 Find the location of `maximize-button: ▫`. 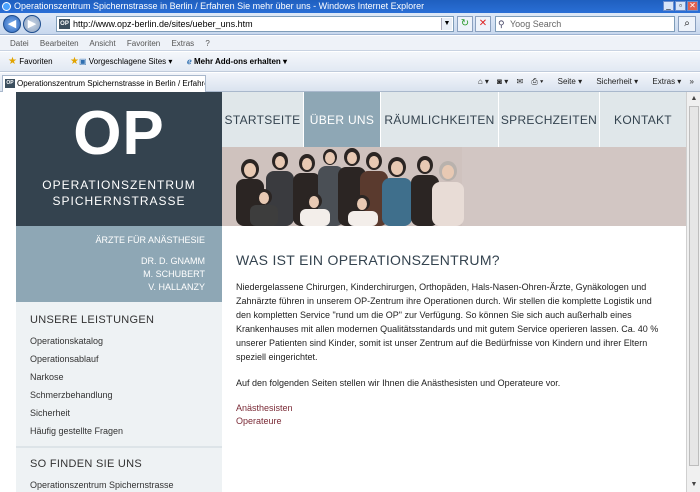

maximize-button: ▫ is located at coordinates (680, 6).